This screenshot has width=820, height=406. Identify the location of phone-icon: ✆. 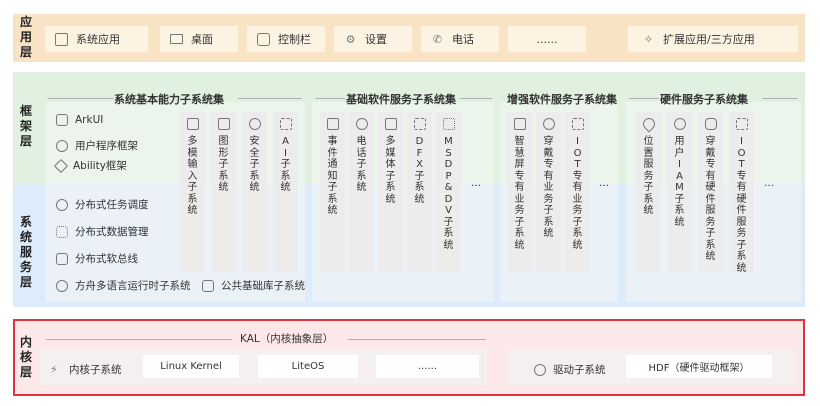
(437, 39).